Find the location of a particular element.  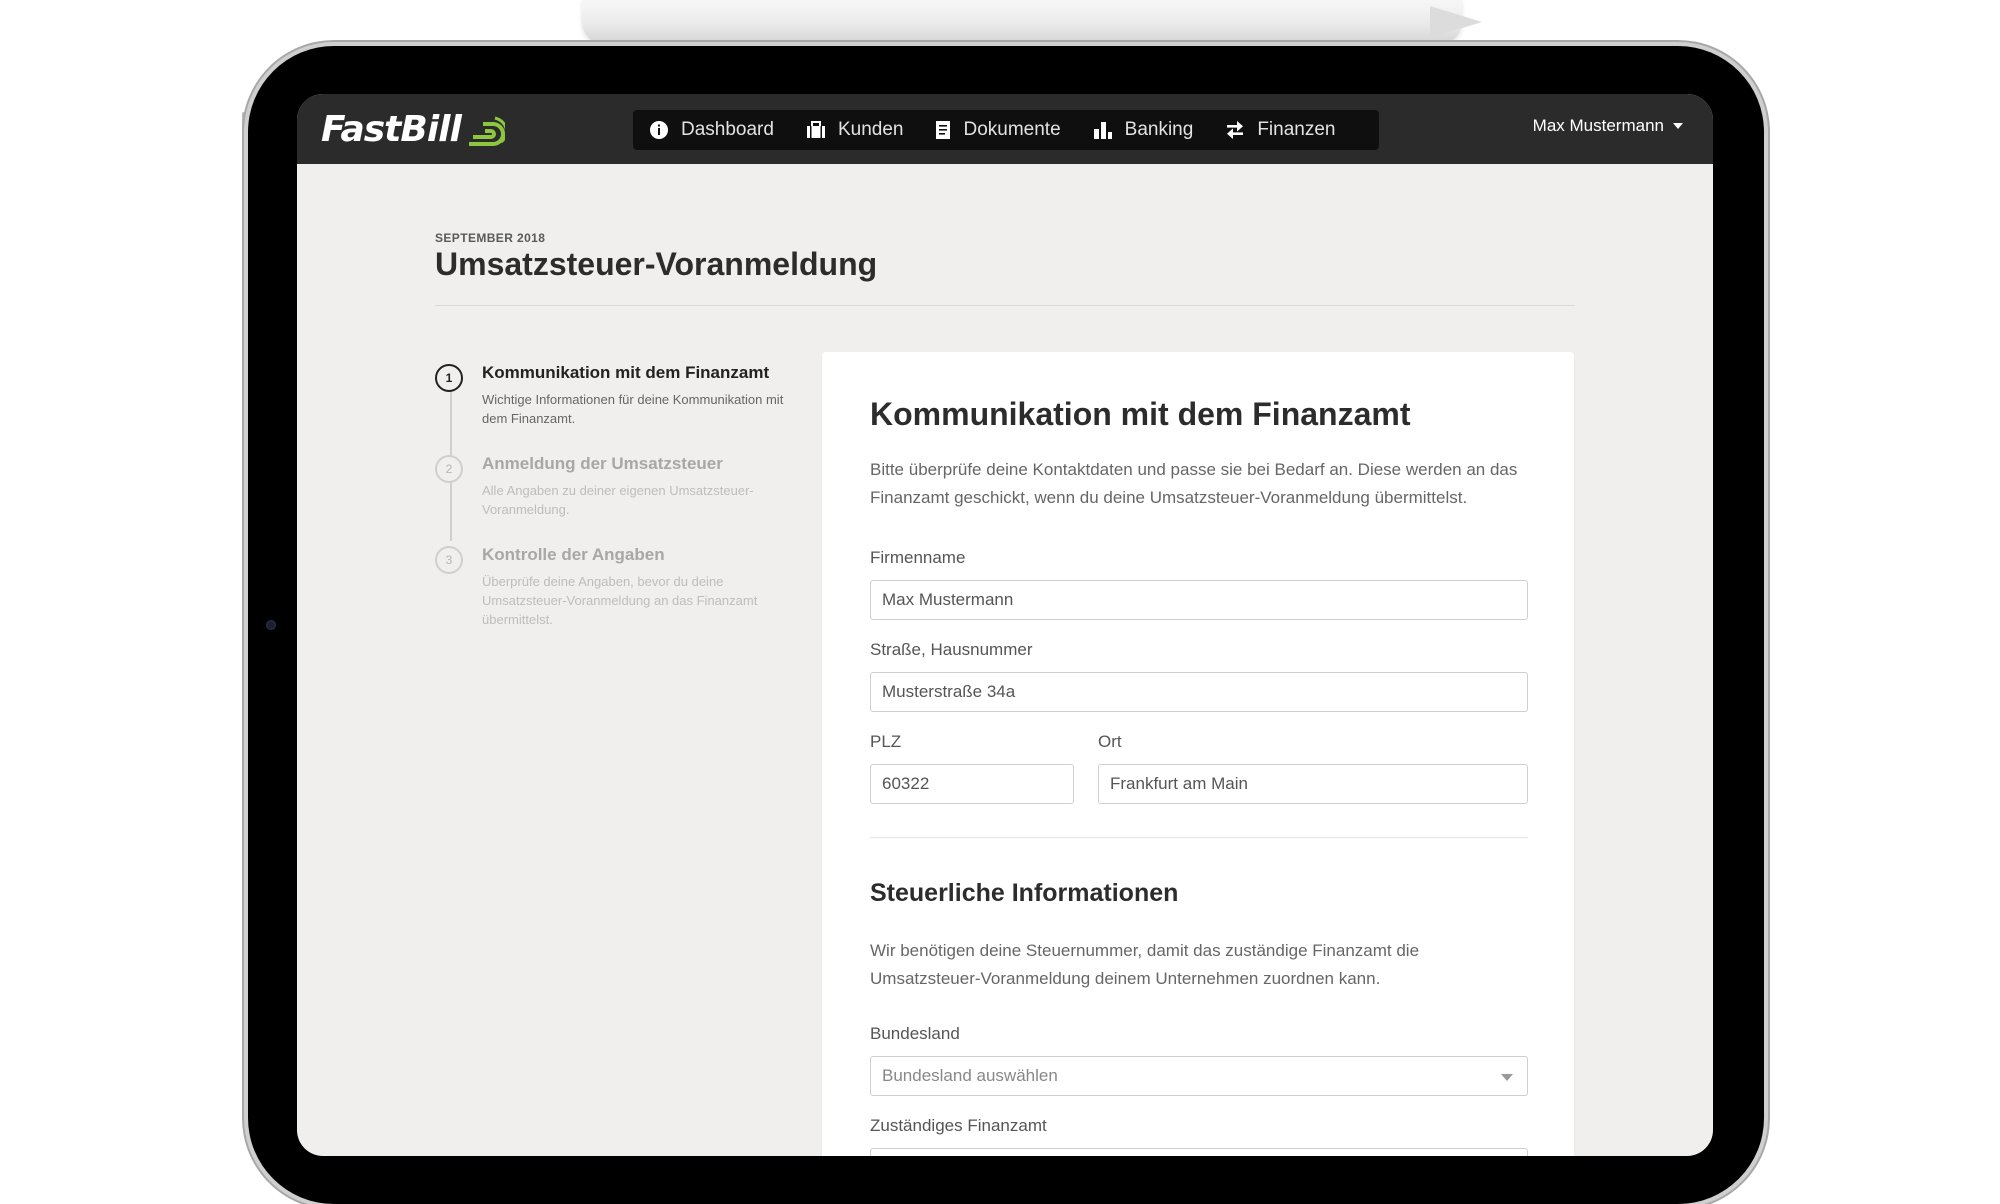

step-title: Anmeldung der Umsatzsteuer is located at coordinates (602, 463).